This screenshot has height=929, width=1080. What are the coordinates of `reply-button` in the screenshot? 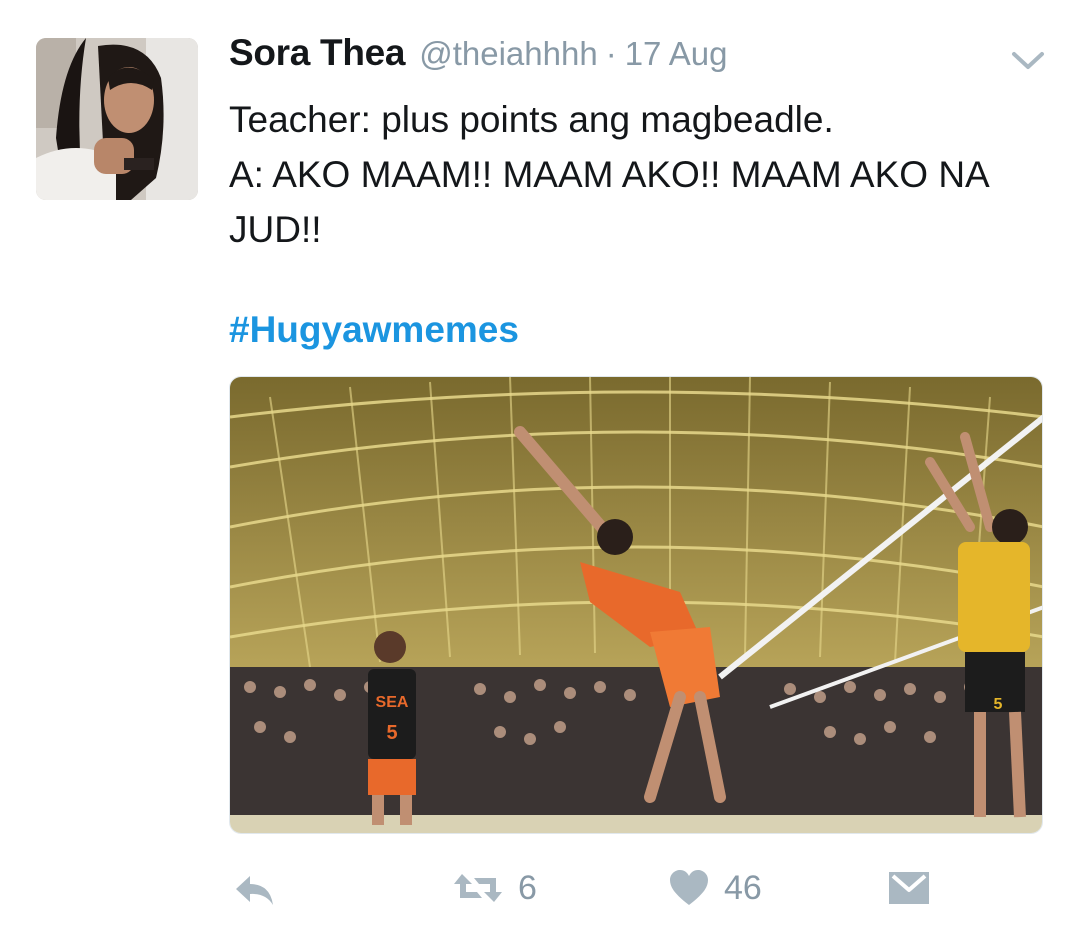 It's located at (254, 890).